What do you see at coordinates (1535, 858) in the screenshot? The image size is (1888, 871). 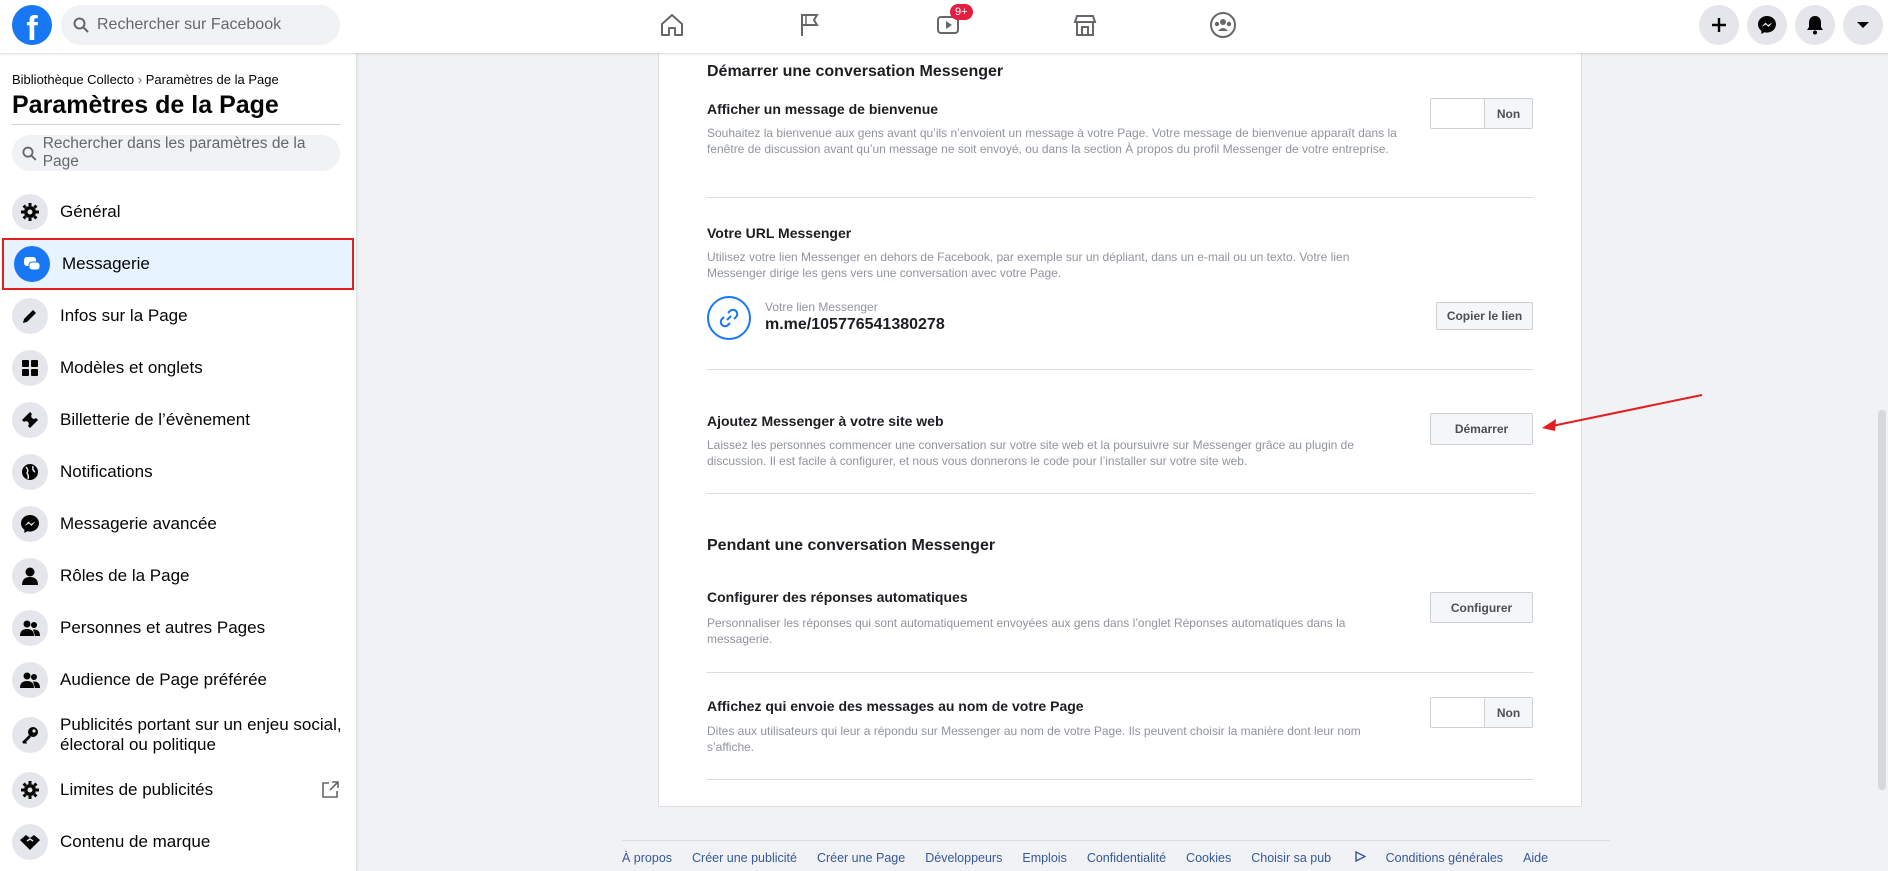 I see `footer-link-help: Aide` at bounding box center [1535, 858].